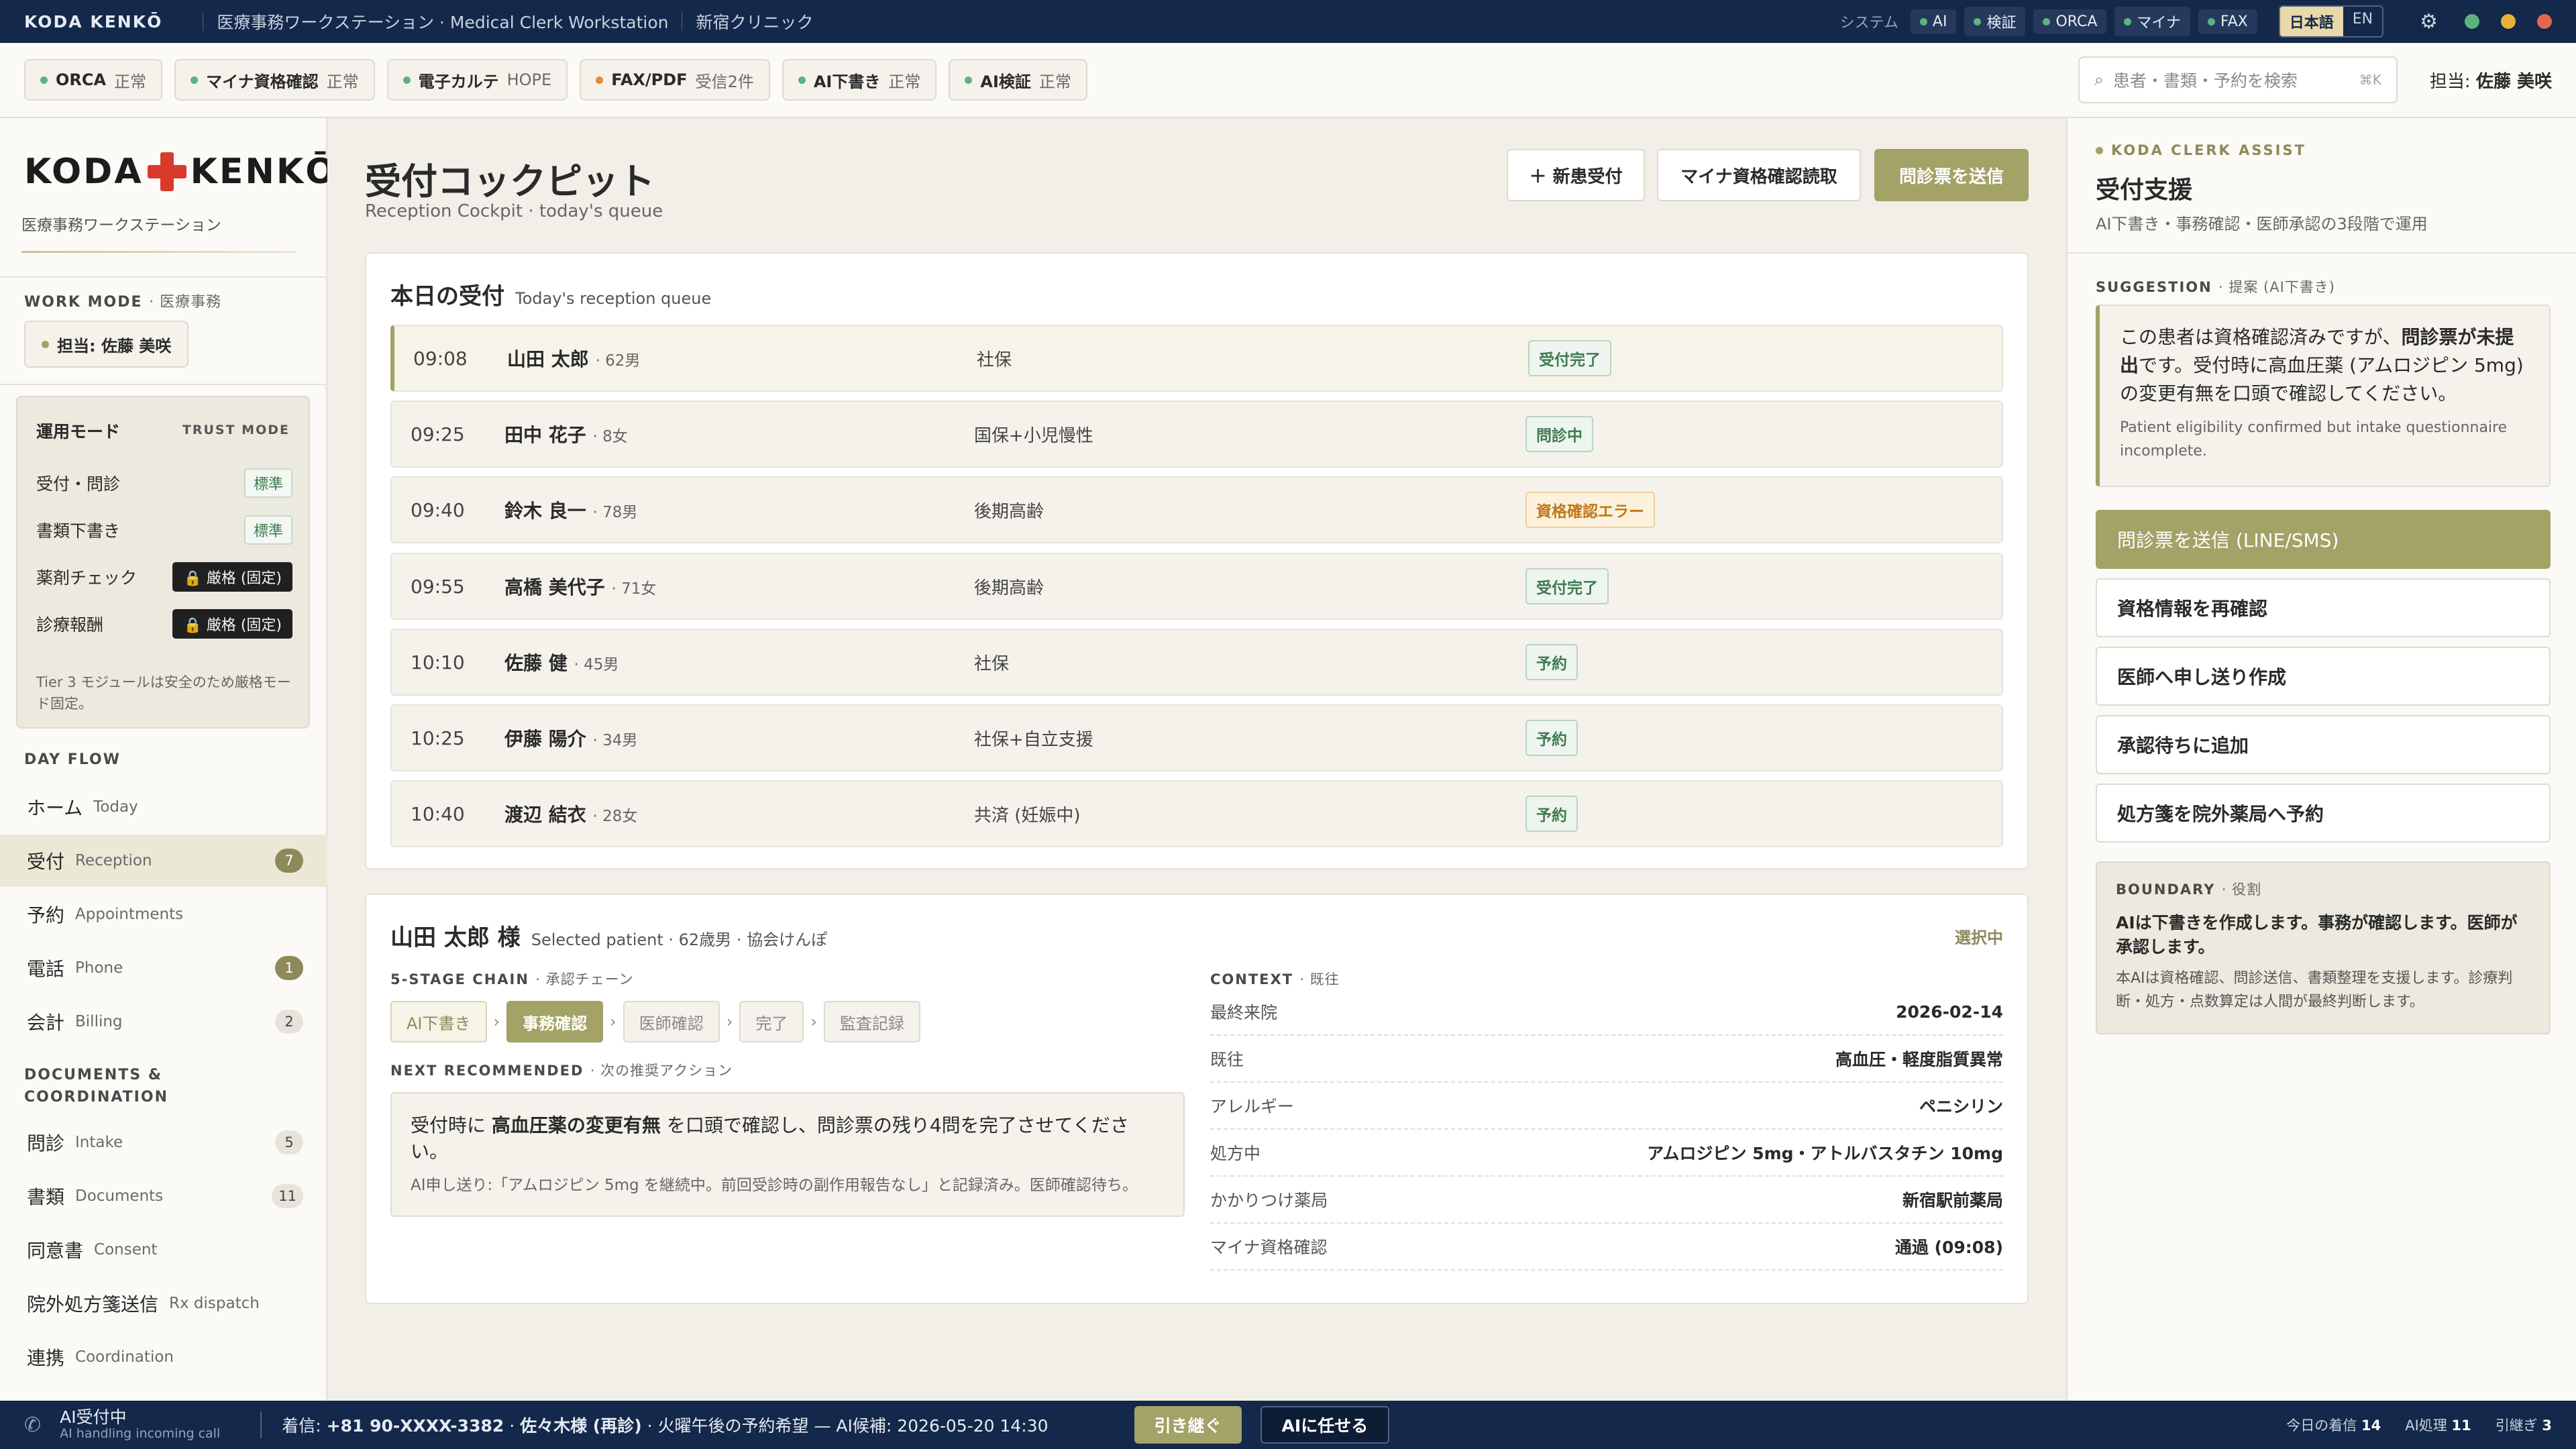 The width and height of the screenshot is (2576, 1449). I want to click on context-row: 既往 高血圧・軽度脂質異常, so click(1606, 1059).